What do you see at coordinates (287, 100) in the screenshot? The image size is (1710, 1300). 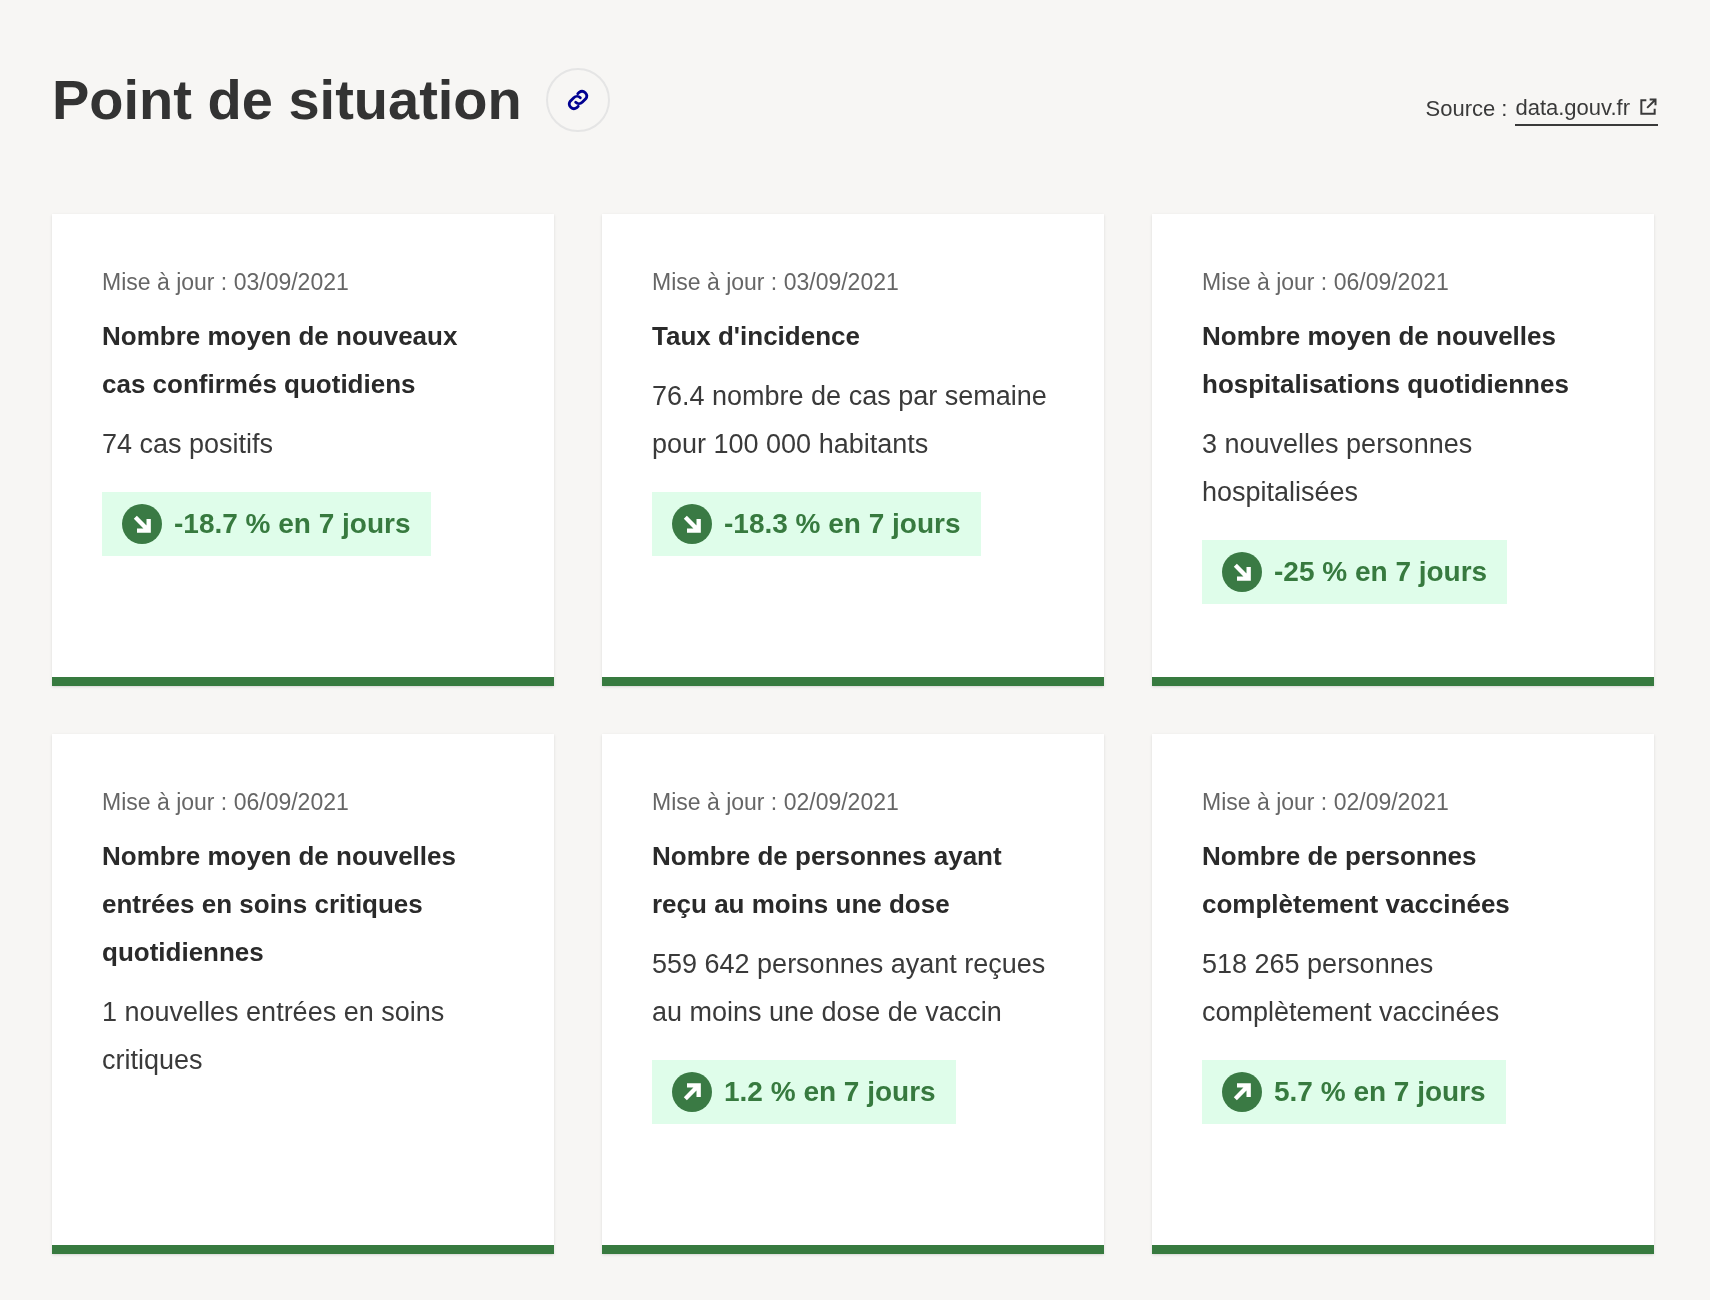 I see `page-title: Point de situation` at bounding box center [287, 100].